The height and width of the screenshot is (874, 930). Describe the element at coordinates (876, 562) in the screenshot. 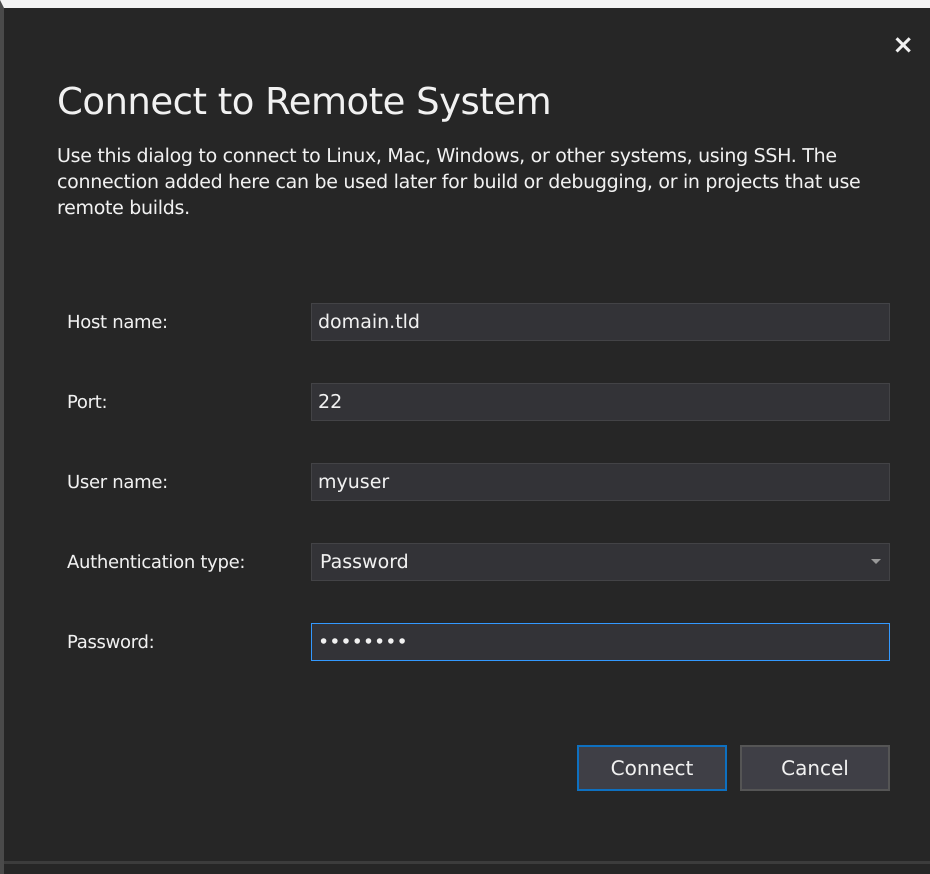

I see `caret-icon` at that location.